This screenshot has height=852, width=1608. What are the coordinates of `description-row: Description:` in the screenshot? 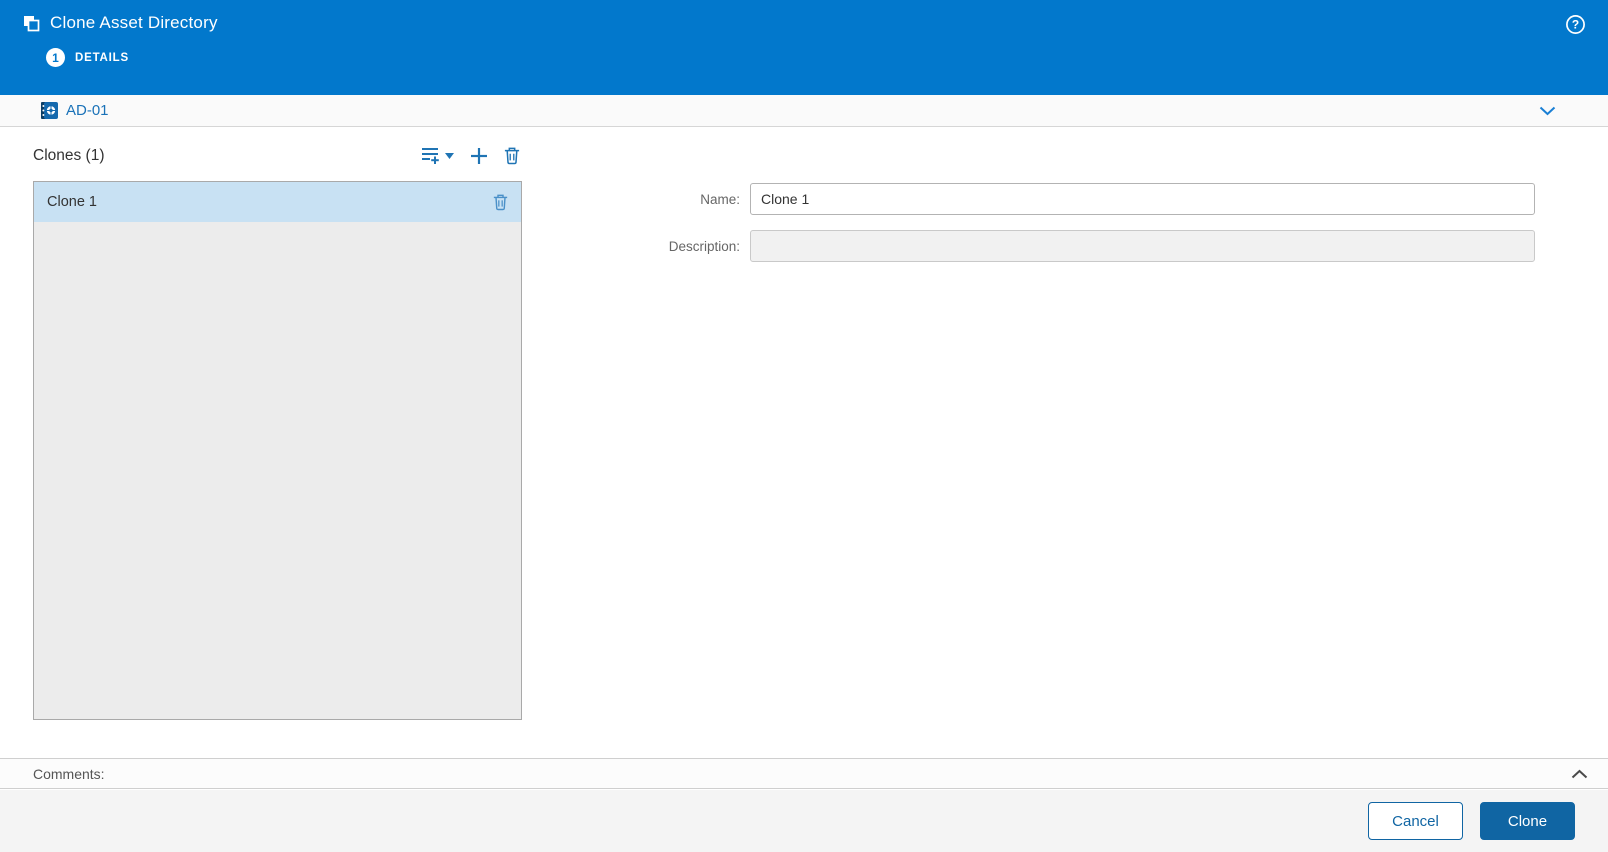 It's located at (1066, 246).